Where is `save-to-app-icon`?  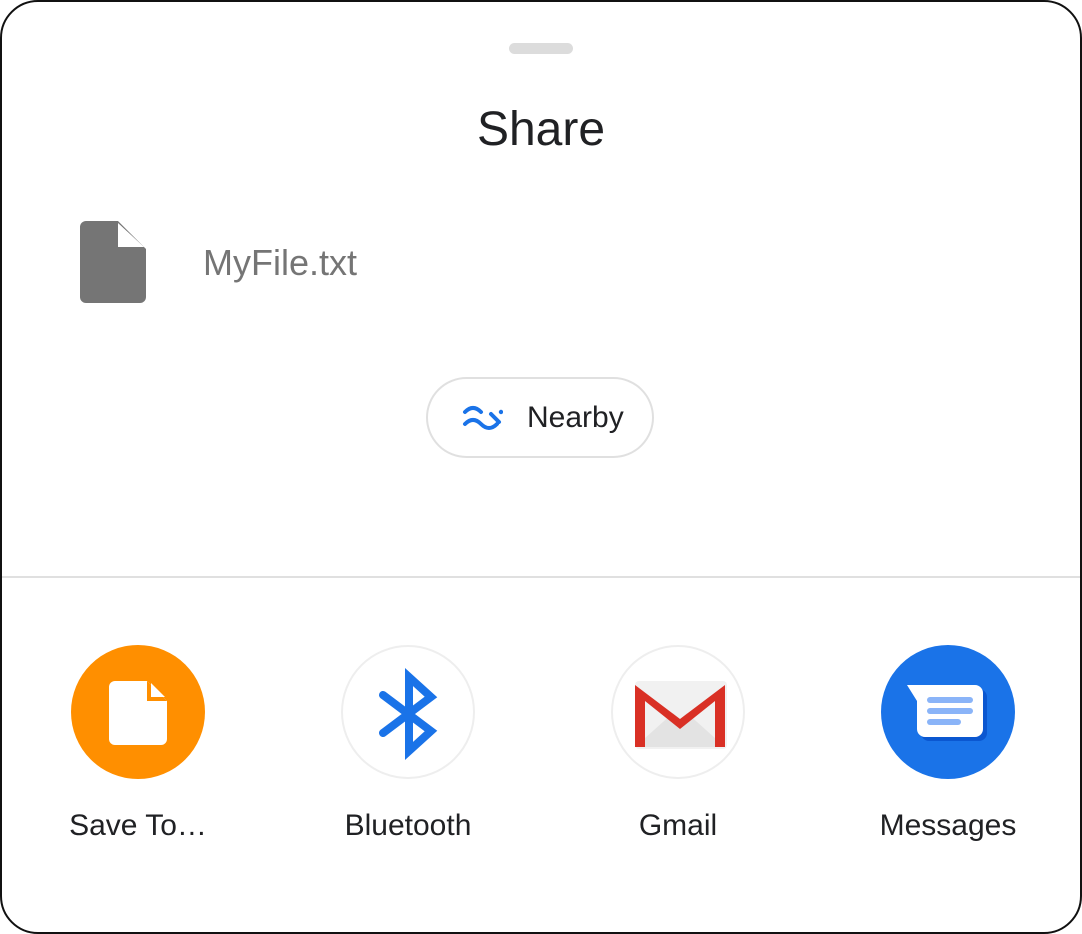
save-to-app-icon is located at coordinates (138, 712).